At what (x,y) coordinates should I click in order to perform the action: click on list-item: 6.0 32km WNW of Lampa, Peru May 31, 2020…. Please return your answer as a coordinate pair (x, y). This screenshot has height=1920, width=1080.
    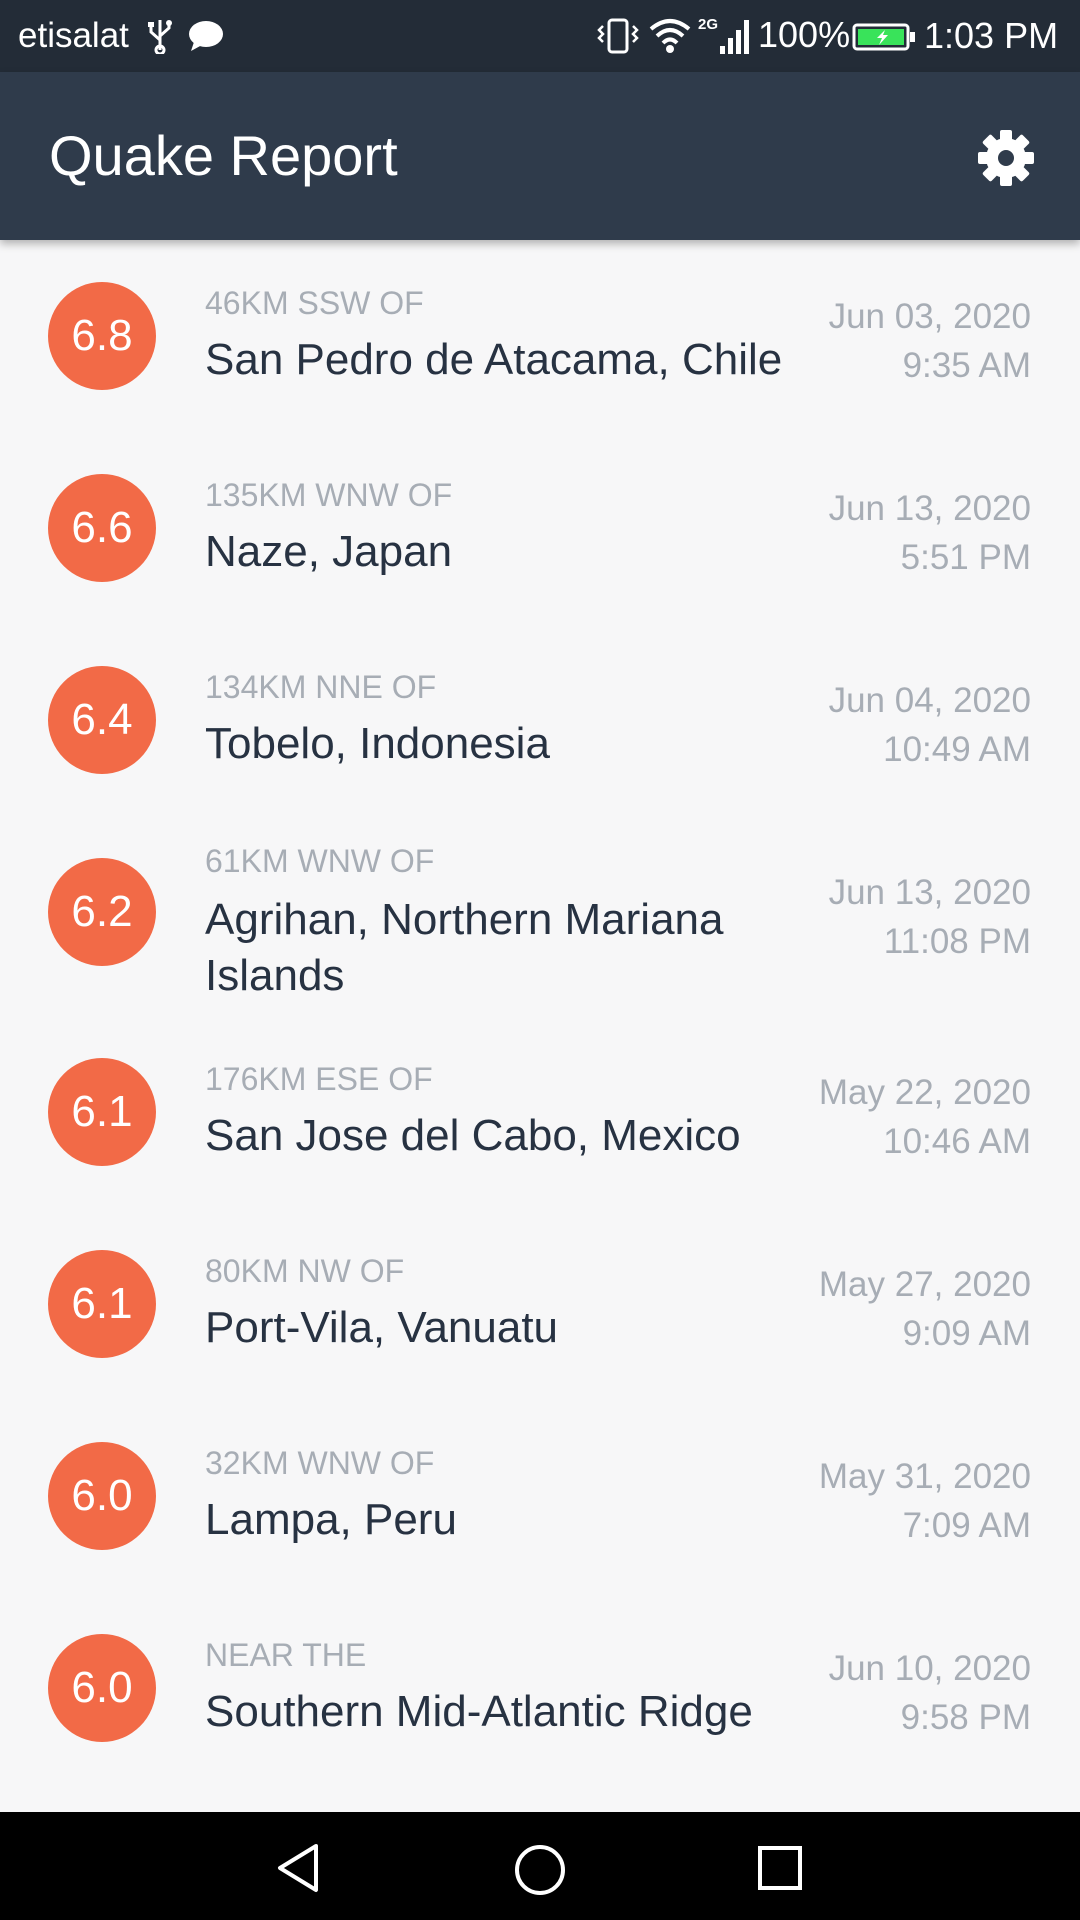
    Looking at the image, I should click on (540, 1496).